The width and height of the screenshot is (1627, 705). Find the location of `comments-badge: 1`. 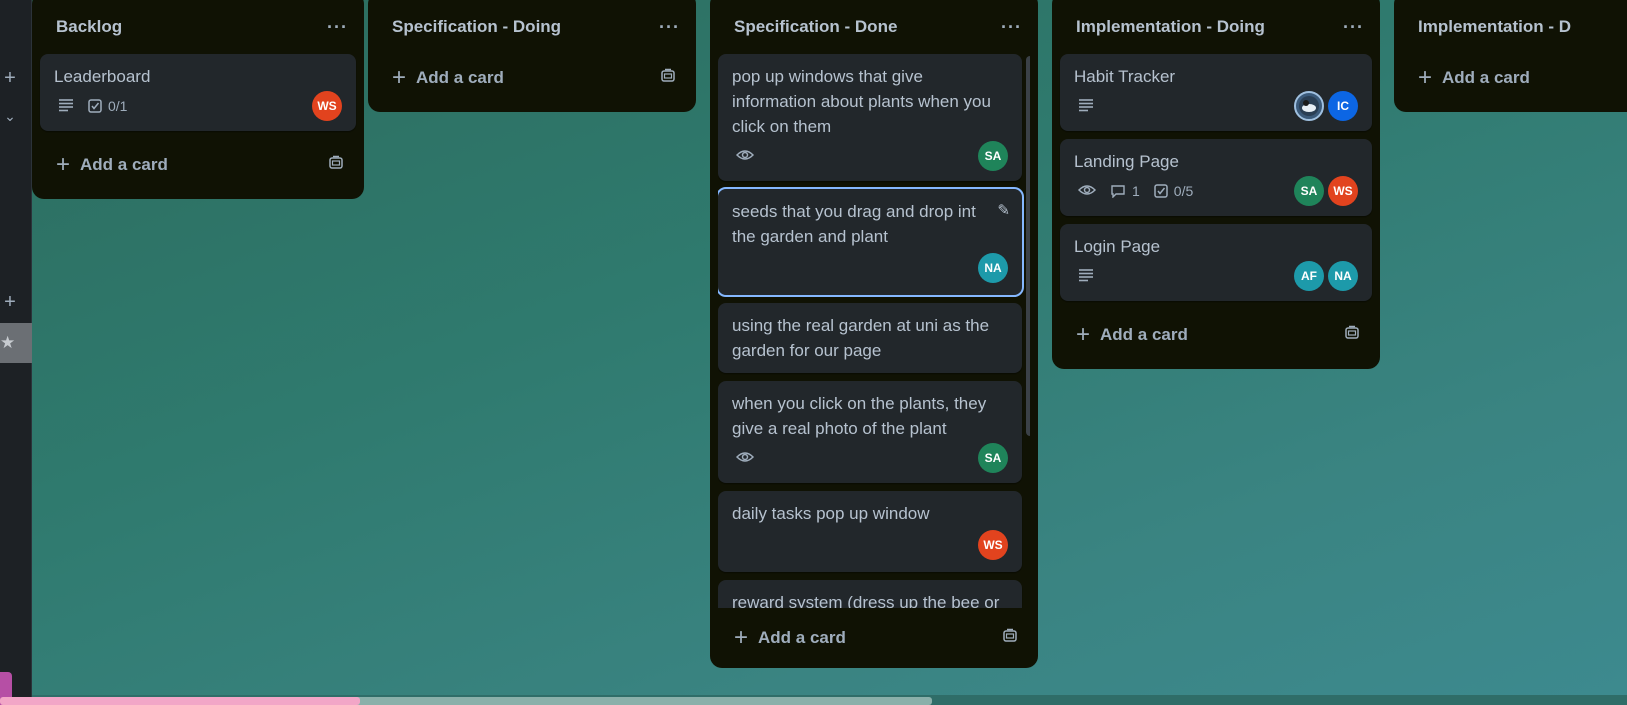

comments-badge: 1 is located at coordinates (1125, 191).